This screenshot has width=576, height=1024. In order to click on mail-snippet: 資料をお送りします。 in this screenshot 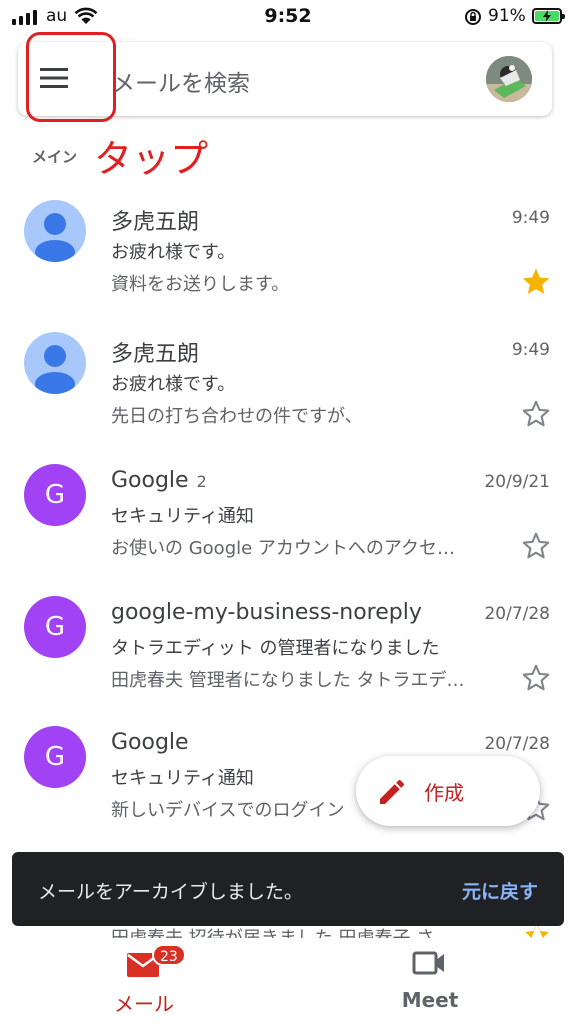, I will do `click(200, 284)`.